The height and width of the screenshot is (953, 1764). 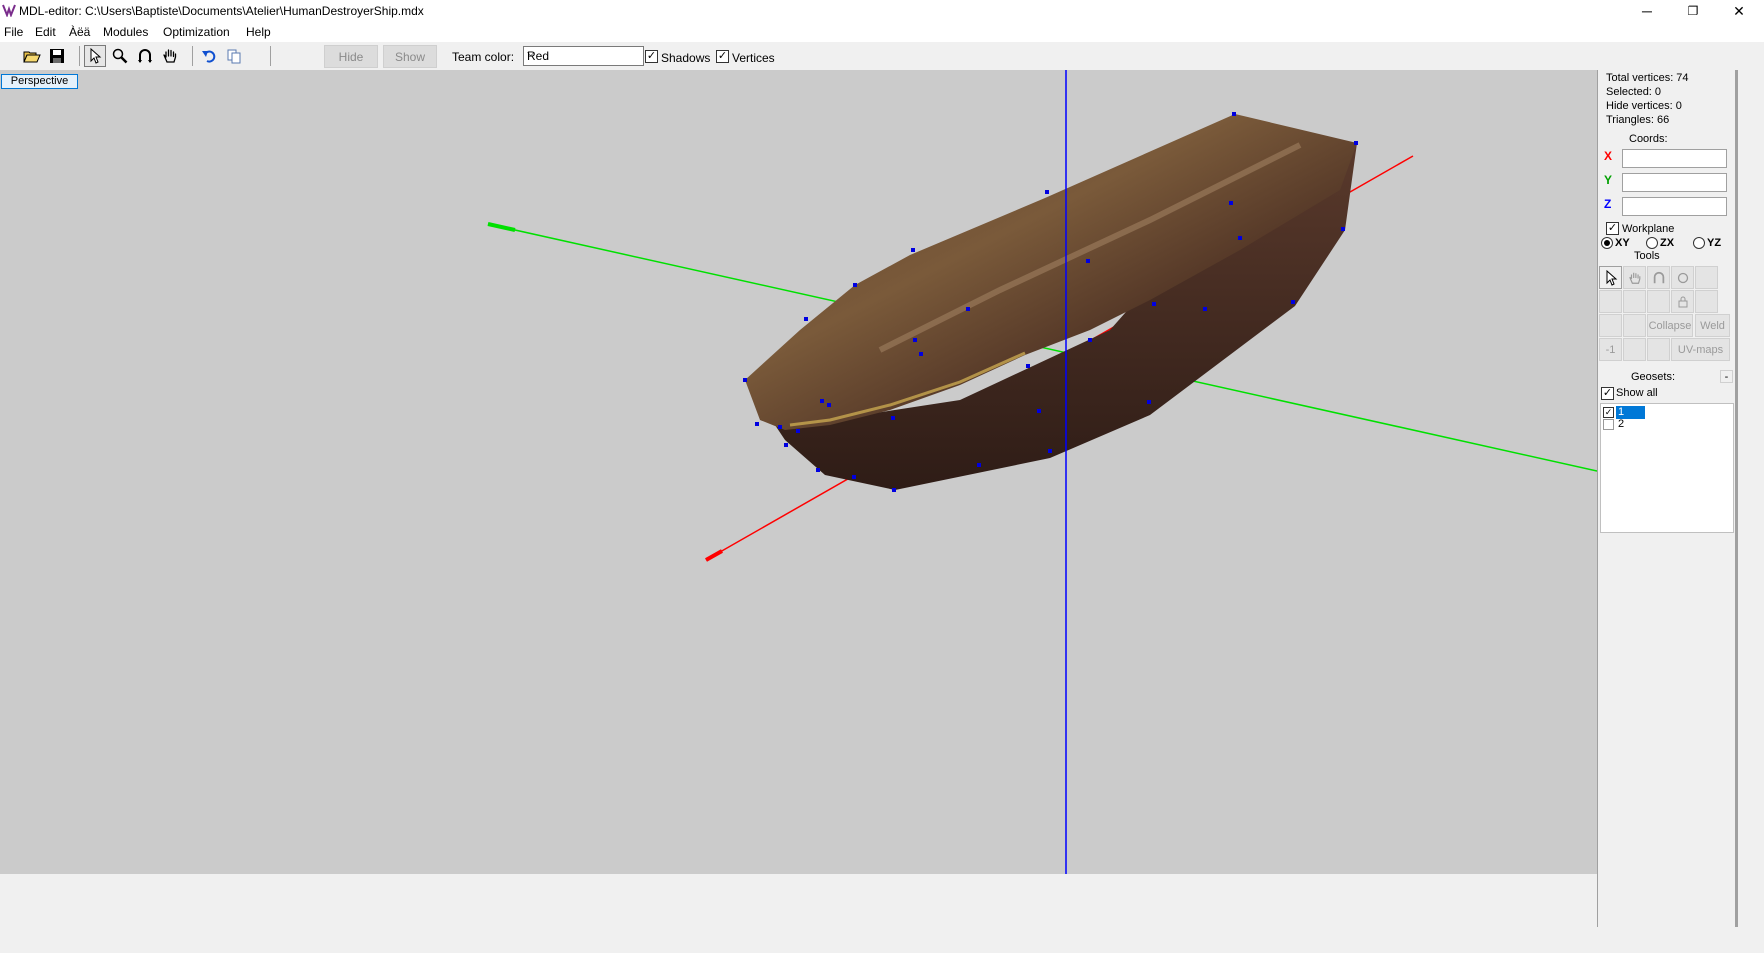 I want to click on lock-tool, so click(x=1682, y=301).